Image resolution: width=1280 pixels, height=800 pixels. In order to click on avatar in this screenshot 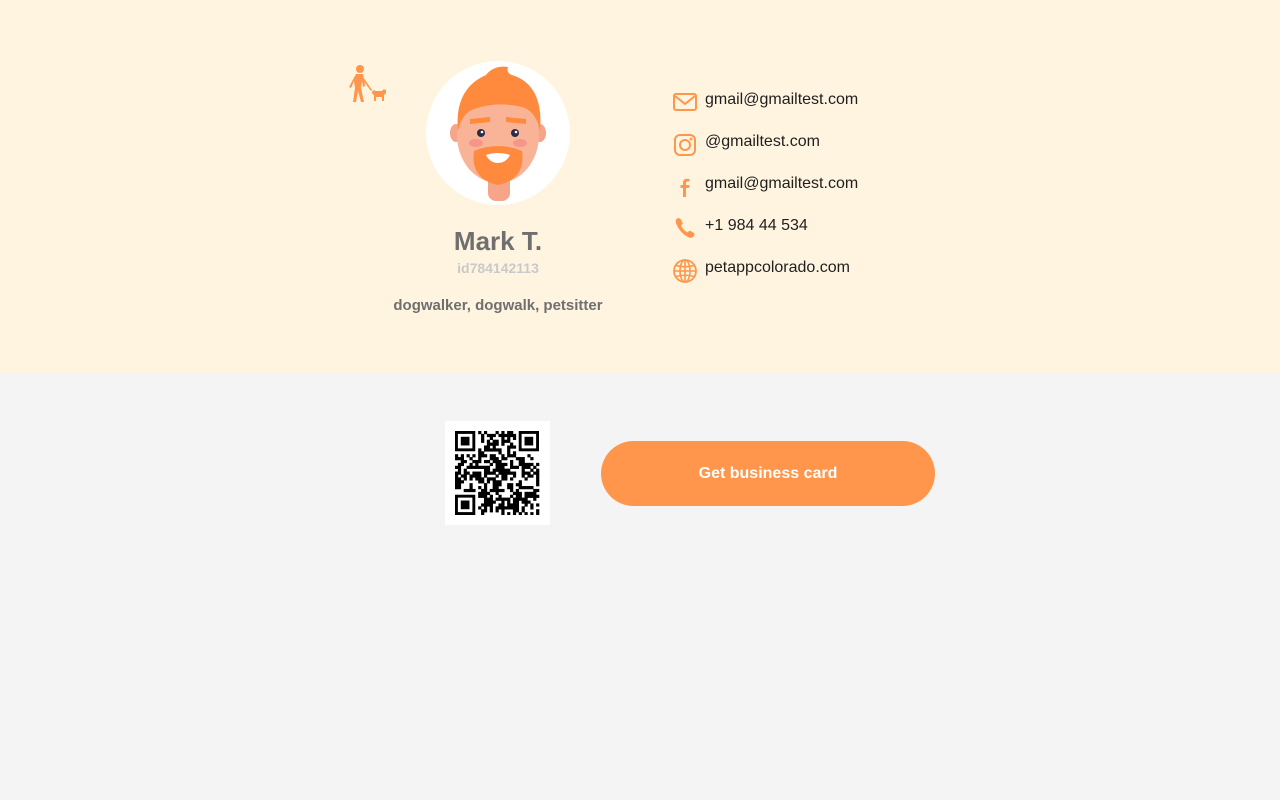, I will do `click(498, 133)`.